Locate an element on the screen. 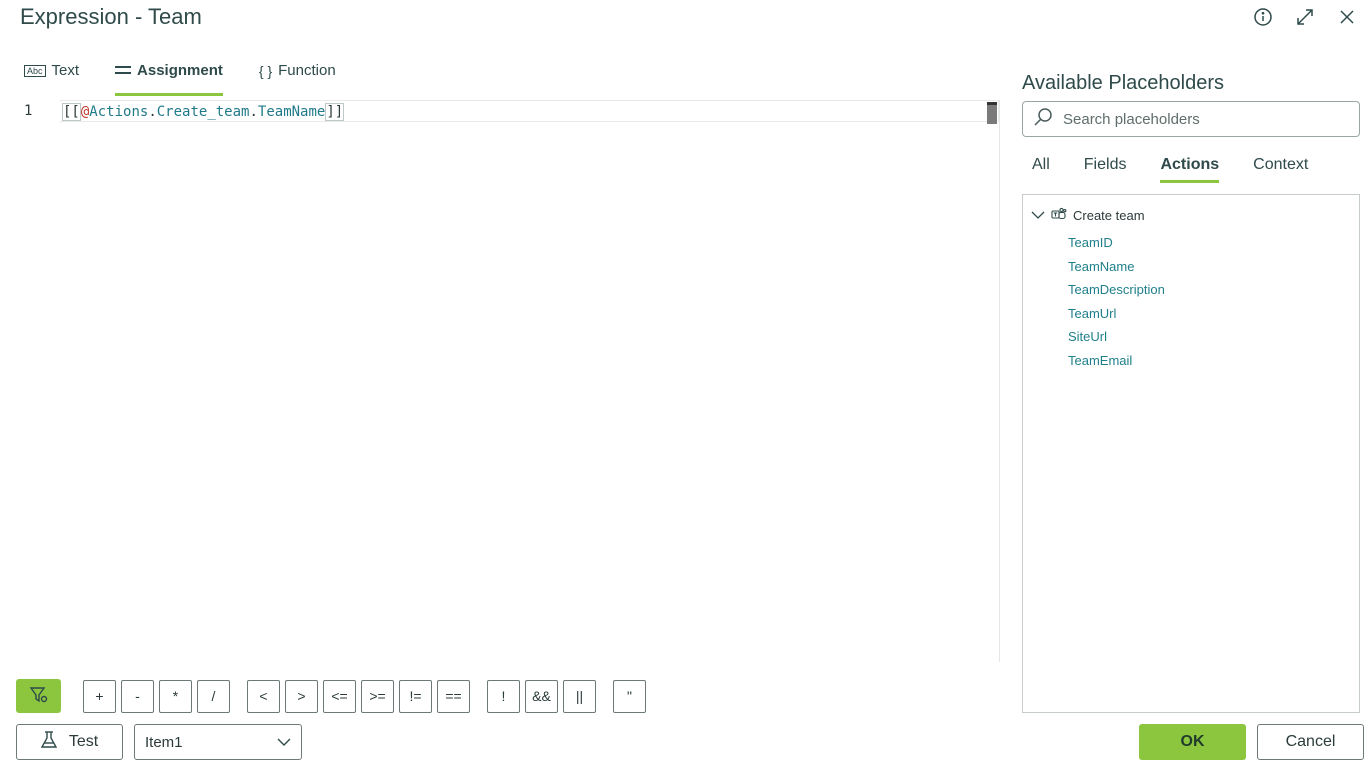 Image resolution: width=1372 pixels, height=770 pixels. op-greater-equal-button: >= is located at coordinates (377, 696).